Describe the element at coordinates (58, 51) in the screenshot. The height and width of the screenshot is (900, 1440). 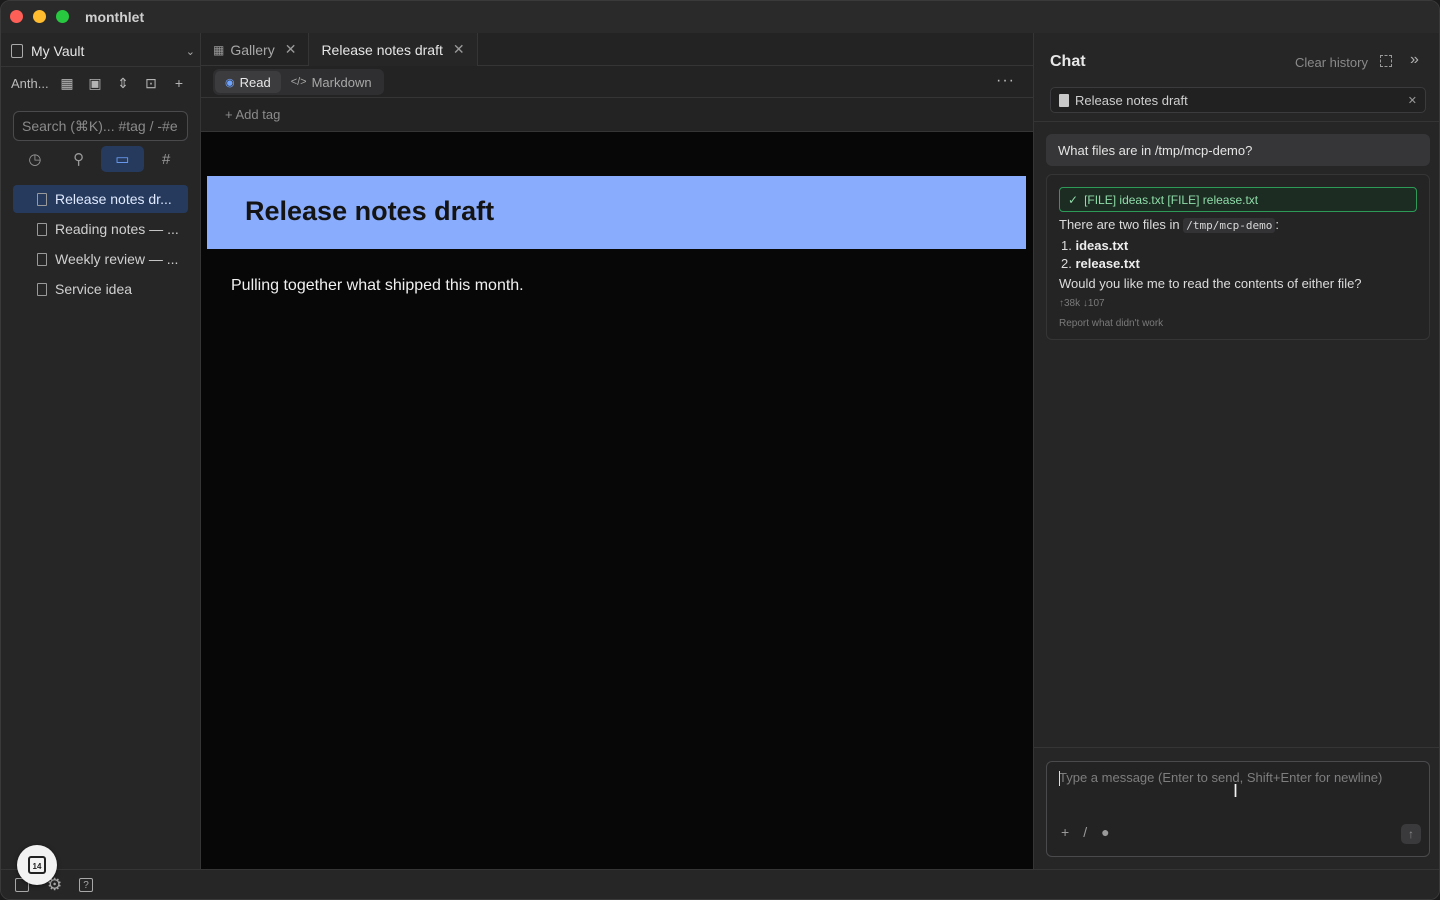
I see `vault-name: My Vault` at that location.